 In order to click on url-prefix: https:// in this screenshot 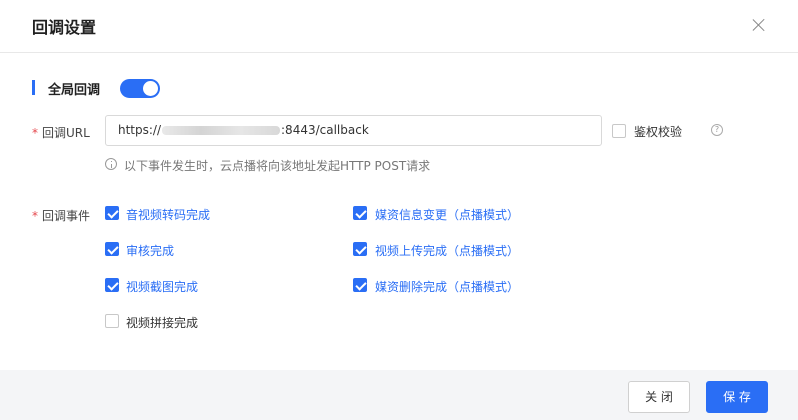, I will do `click(140, 130)`.